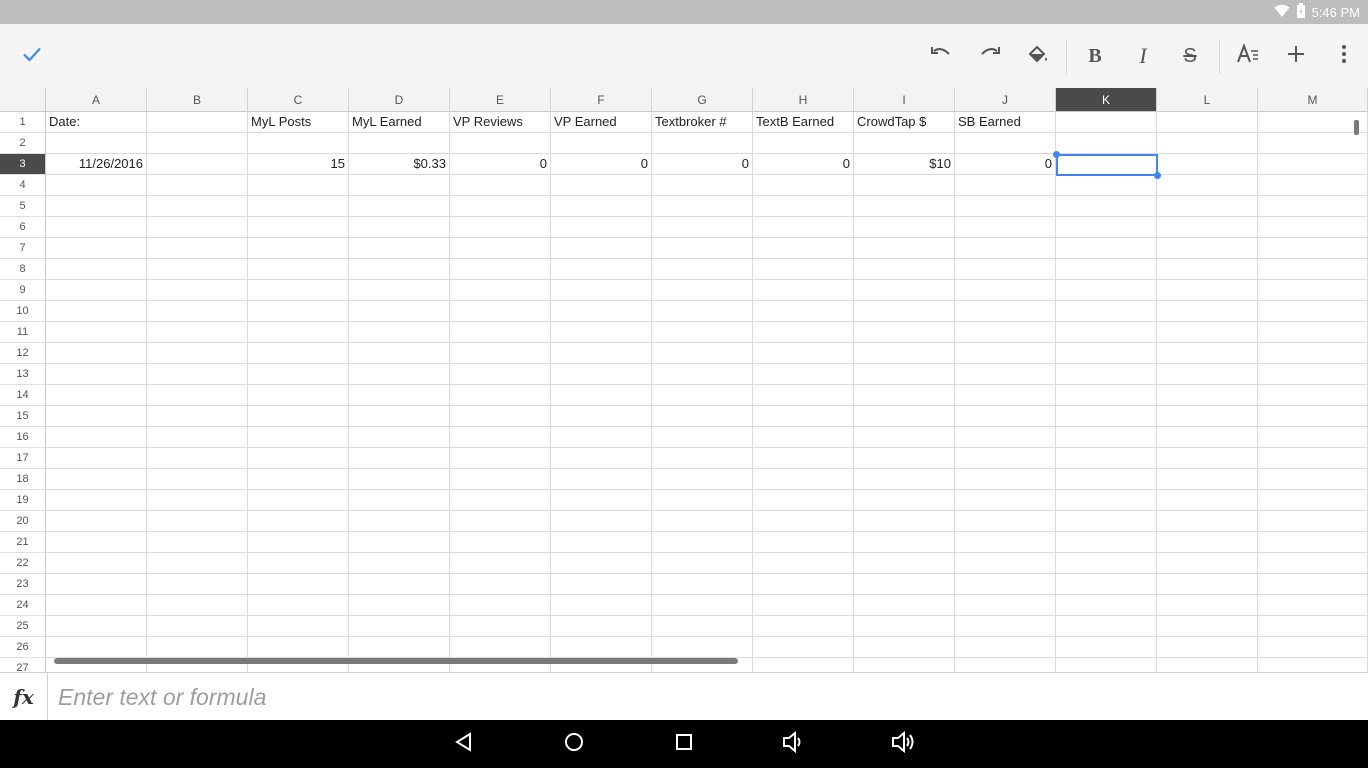 This screenshot has height=768, width=1368. I want to click on cell-a2, so click(96, 143).